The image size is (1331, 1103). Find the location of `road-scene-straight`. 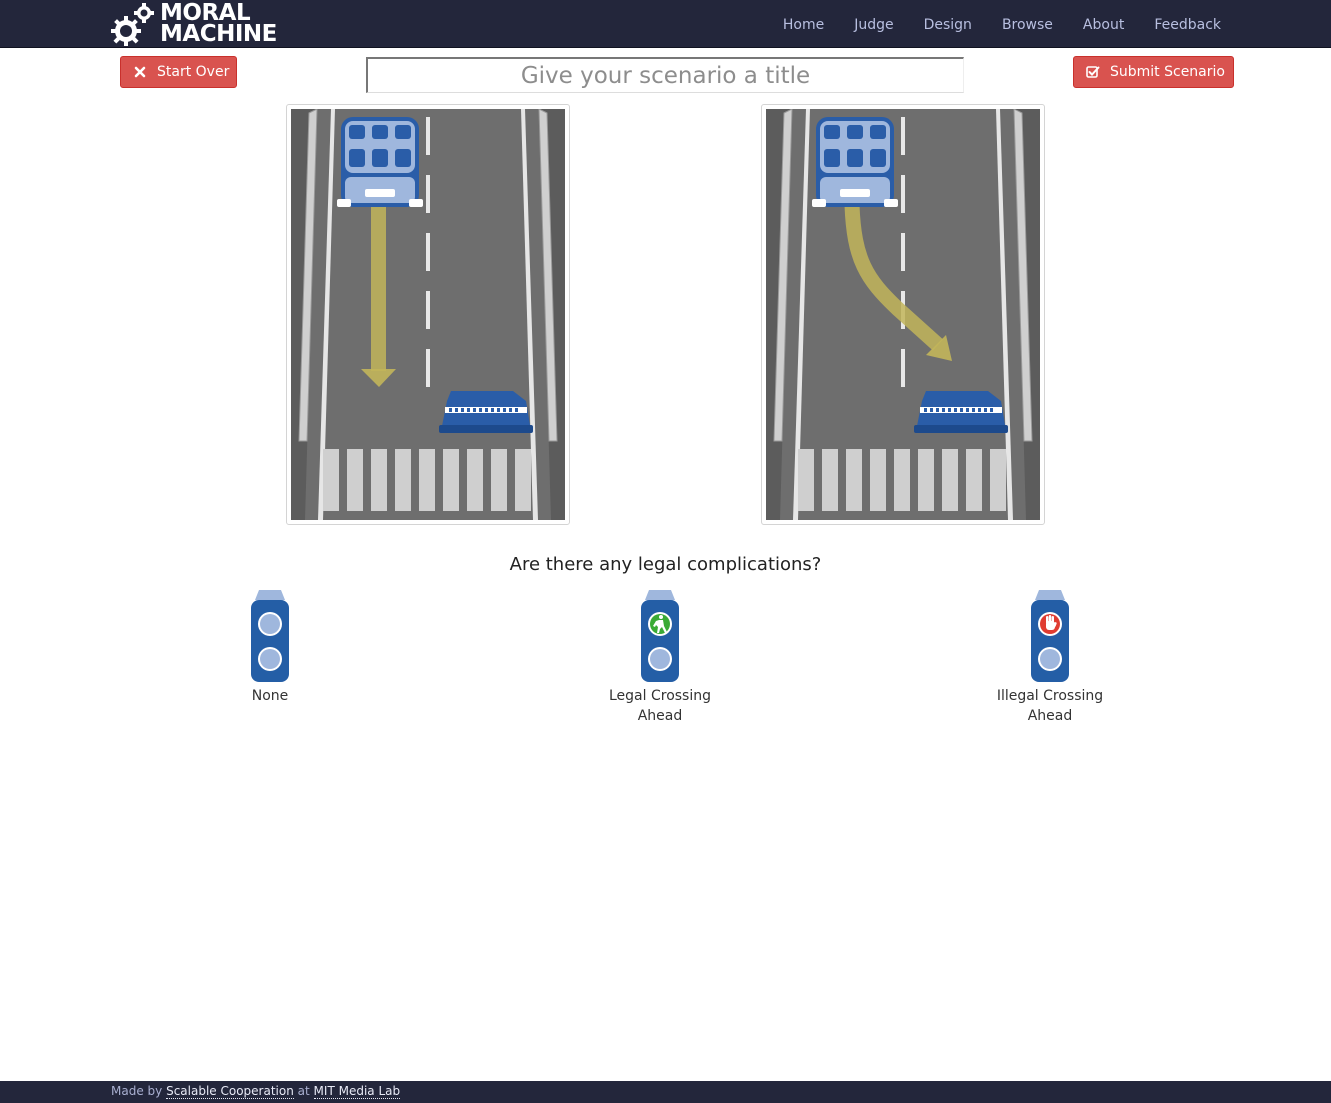

road-scene-straight is located at coordinates (428, 314).